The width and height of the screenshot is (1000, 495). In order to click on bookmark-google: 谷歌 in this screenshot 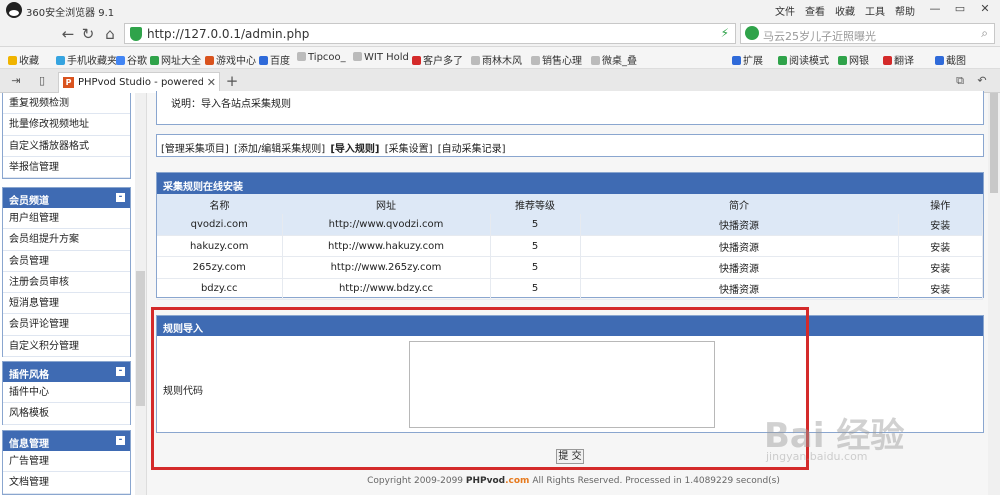, I will do `click(131, 59)`.